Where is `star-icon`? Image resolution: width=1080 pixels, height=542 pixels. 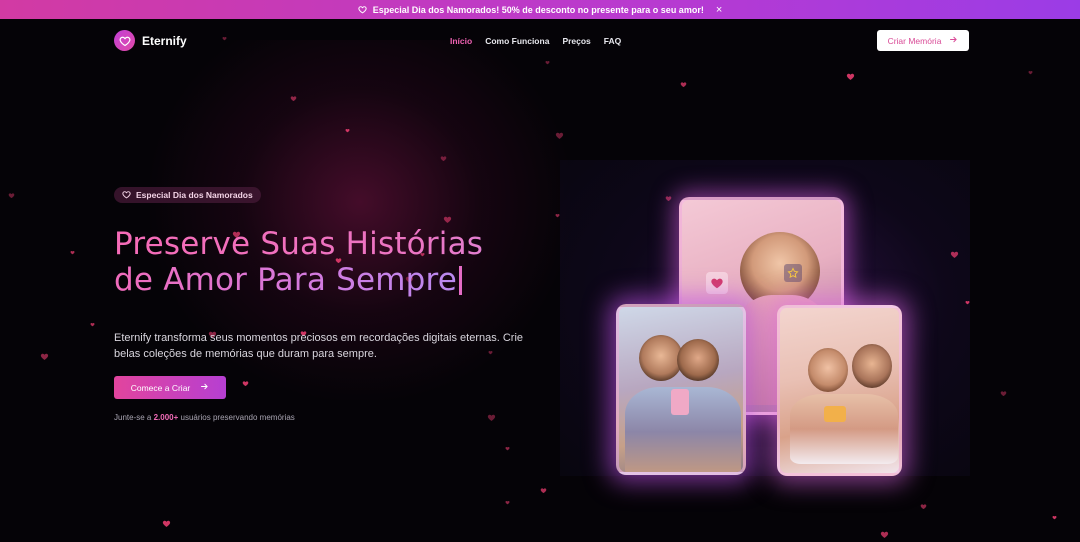 star-icon is located at coordinates (793, 273).